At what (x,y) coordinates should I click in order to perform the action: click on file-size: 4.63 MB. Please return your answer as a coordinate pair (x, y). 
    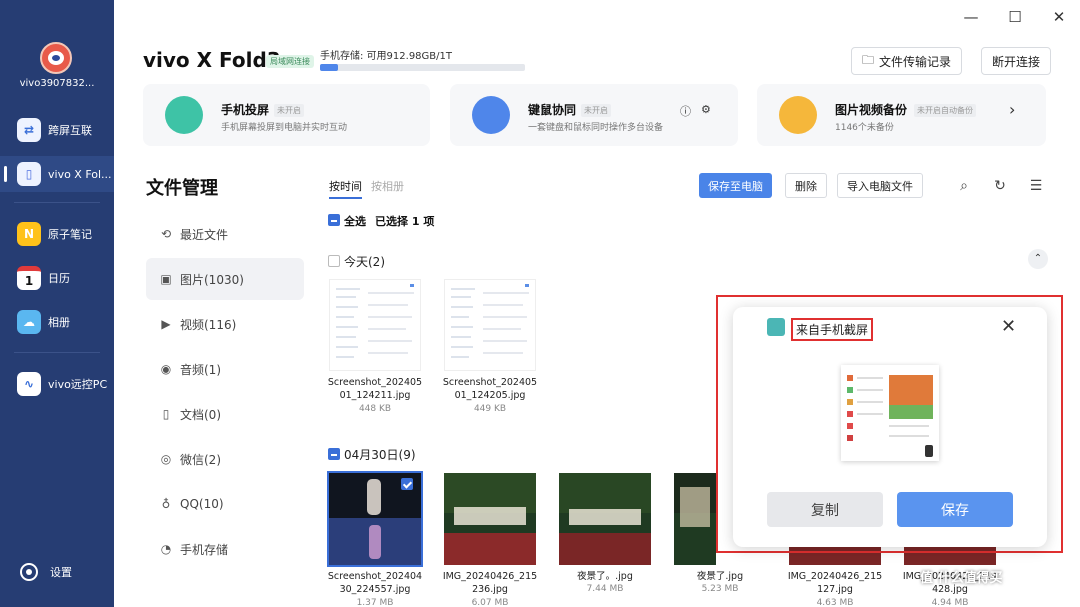
    Looking at the image, I should click on (835, 602).